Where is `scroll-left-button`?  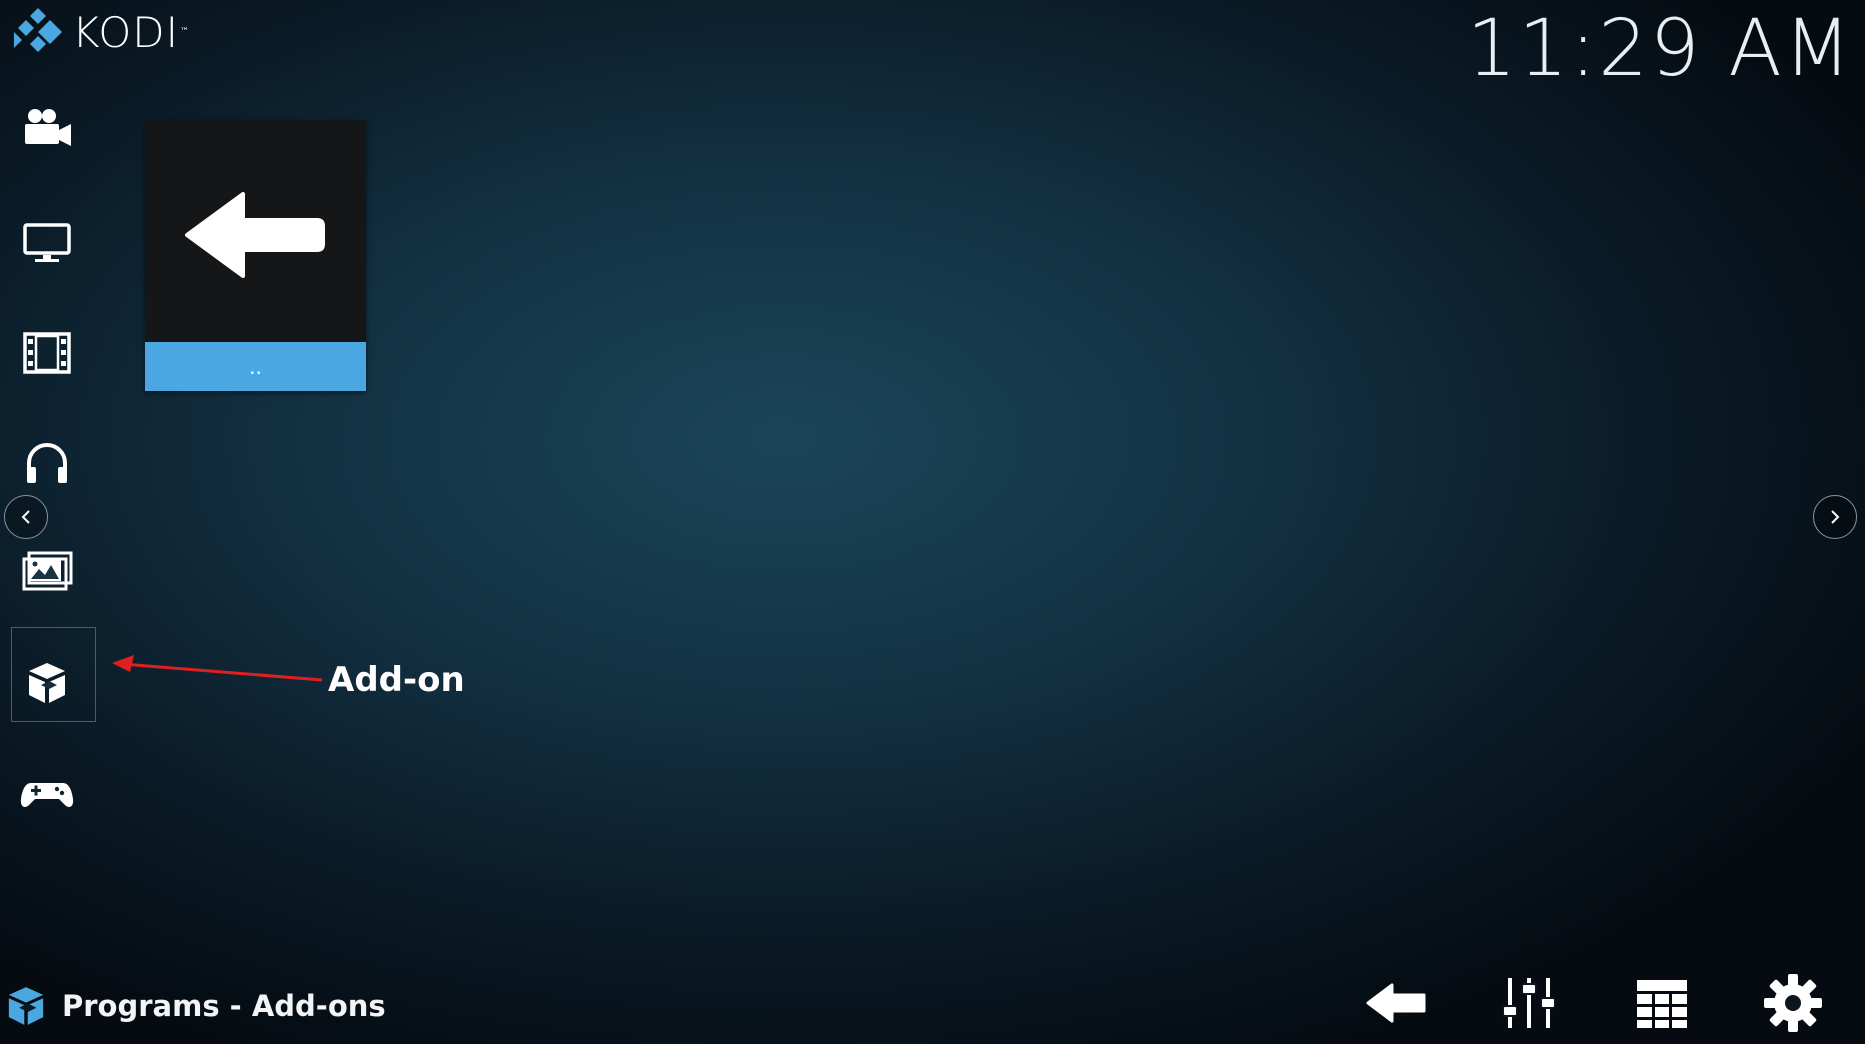 scroll-left-button is located at coordinates (26, 517).